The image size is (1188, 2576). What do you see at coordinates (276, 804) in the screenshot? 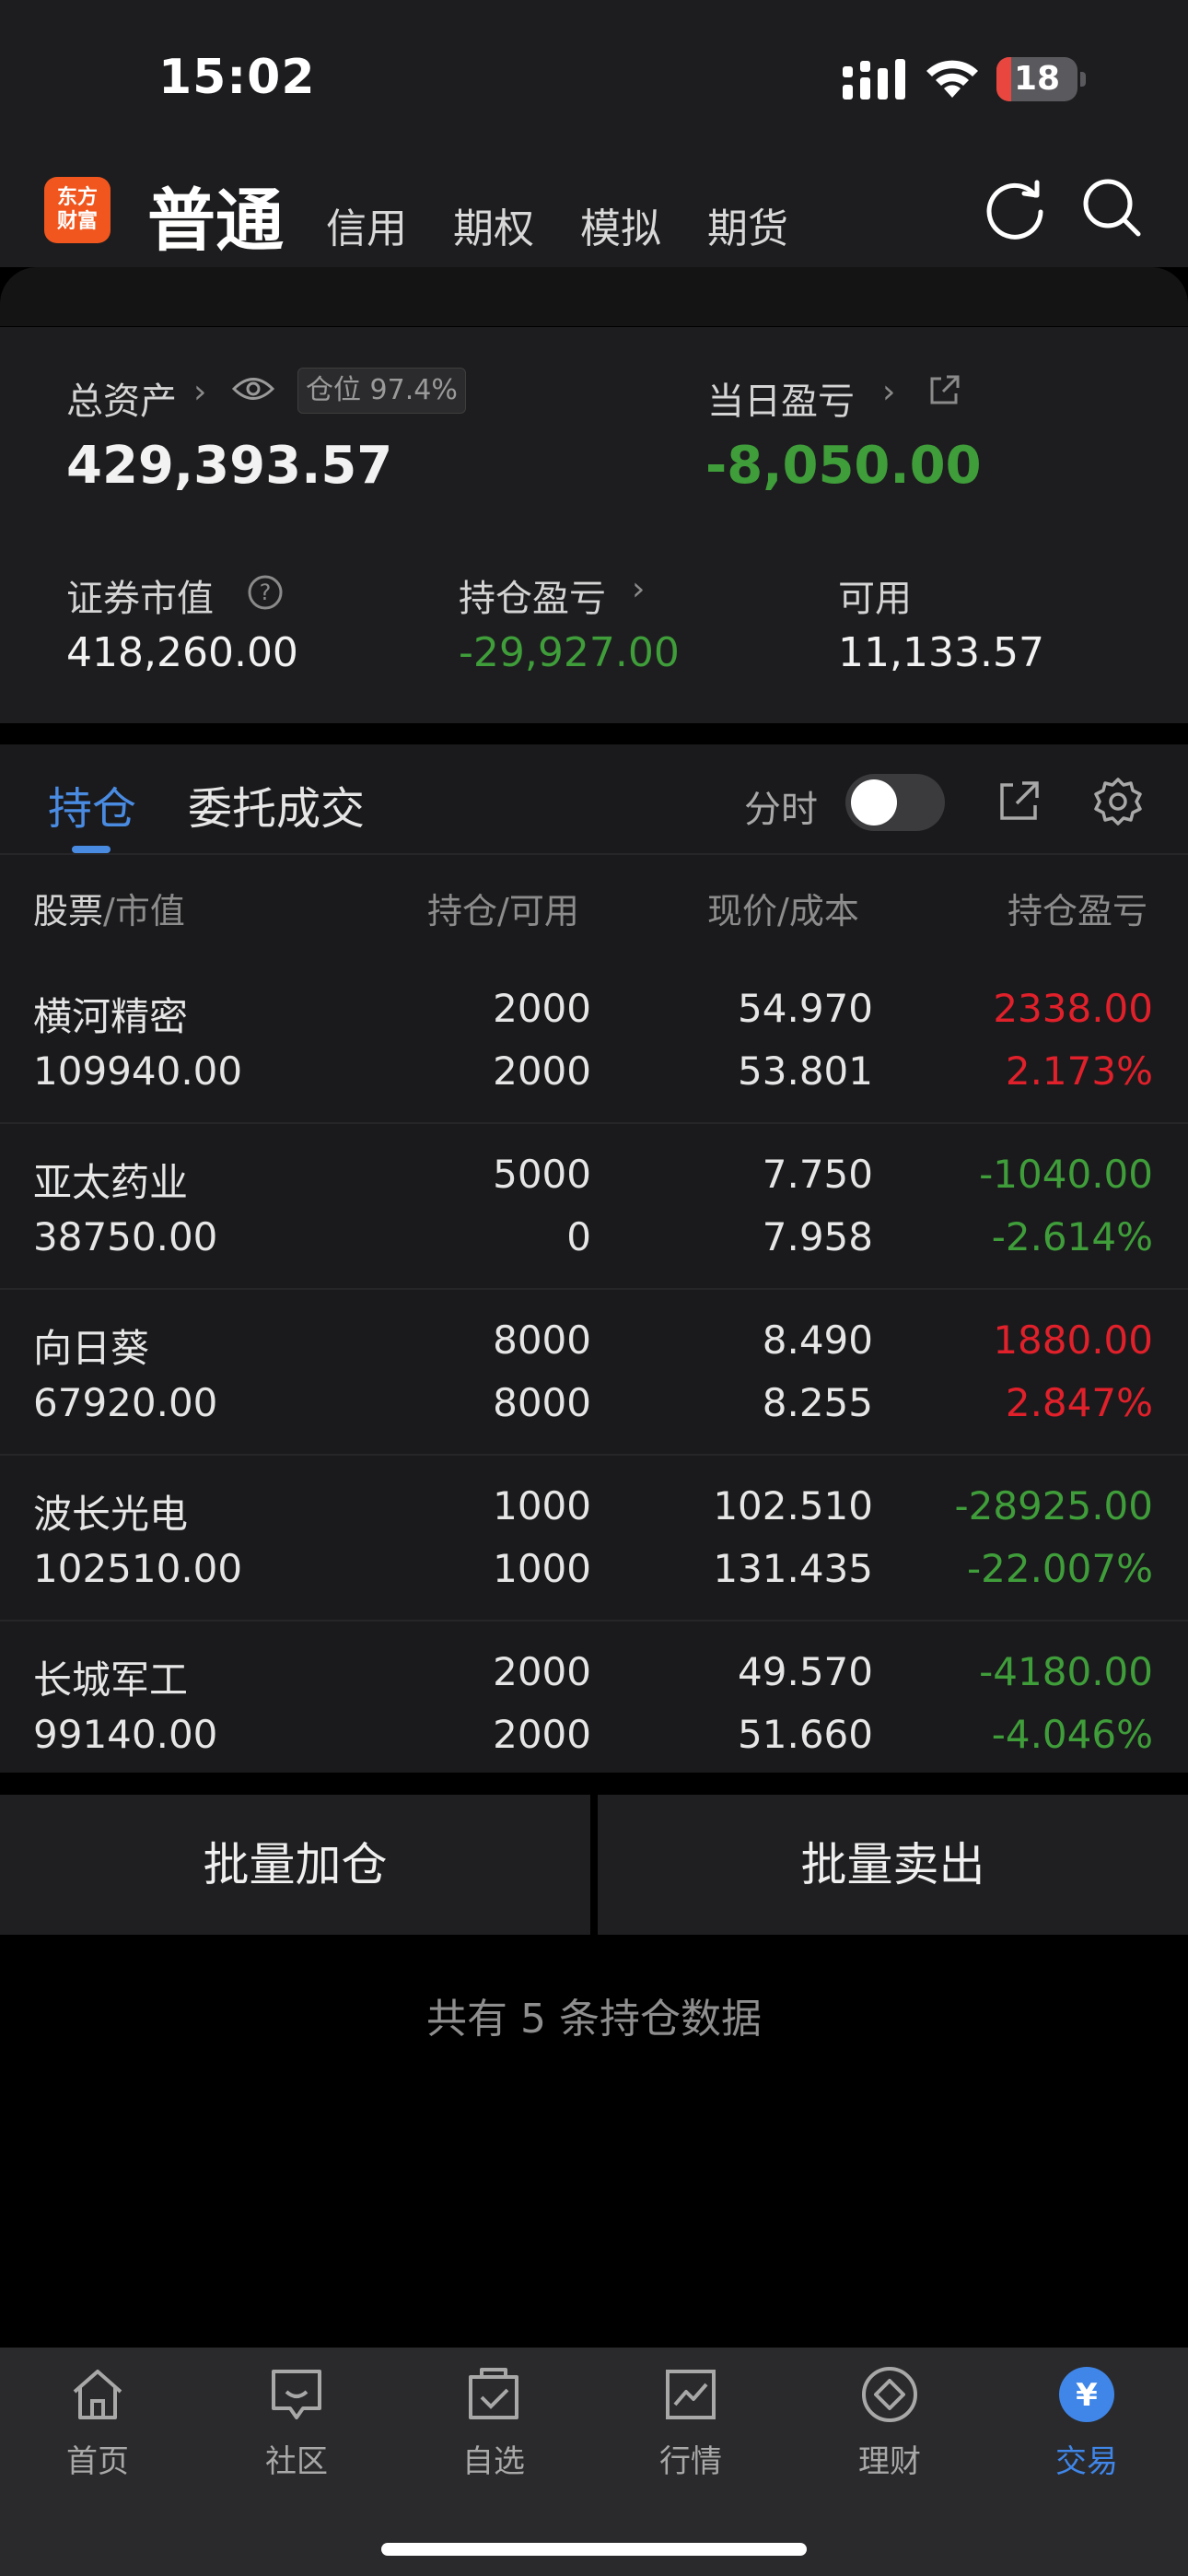
I see `tab-orders: 委托成交` at bounding box center [276, 804].